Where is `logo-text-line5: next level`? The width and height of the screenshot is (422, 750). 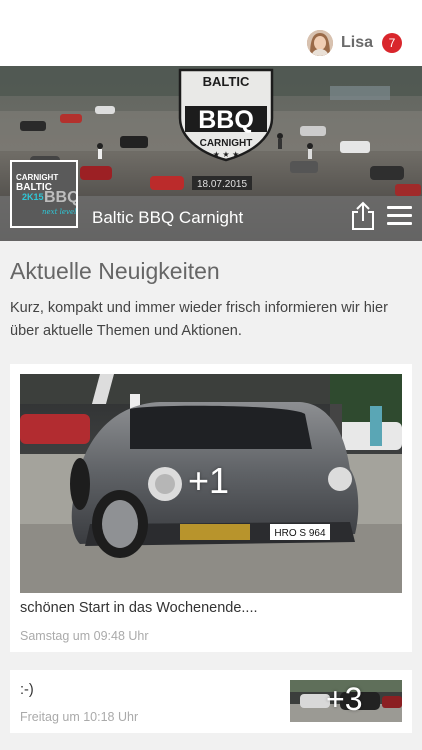 logo-text-line5: next level is located at coordinates (59, 212).